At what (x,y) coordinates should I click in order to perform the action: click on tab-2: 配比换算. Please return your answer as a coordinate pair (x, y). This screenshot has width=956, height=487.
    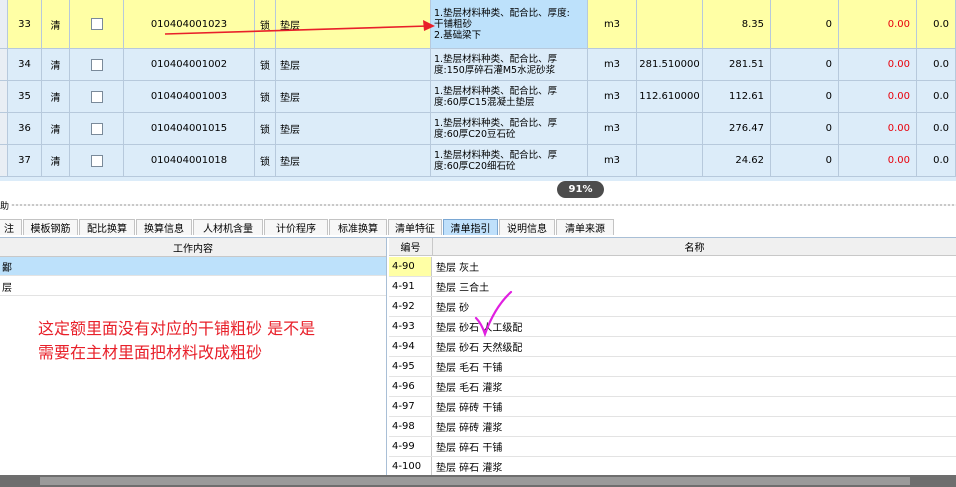
    Looking at the image, I should click on (107, 227).